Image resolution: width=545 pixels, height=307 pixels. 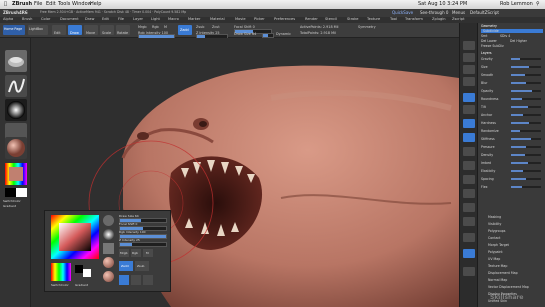 What do you see at coordinates (458, 12) in the screenshot?
I see `menus-toggle: Menus` at bounding box center [458, 12].